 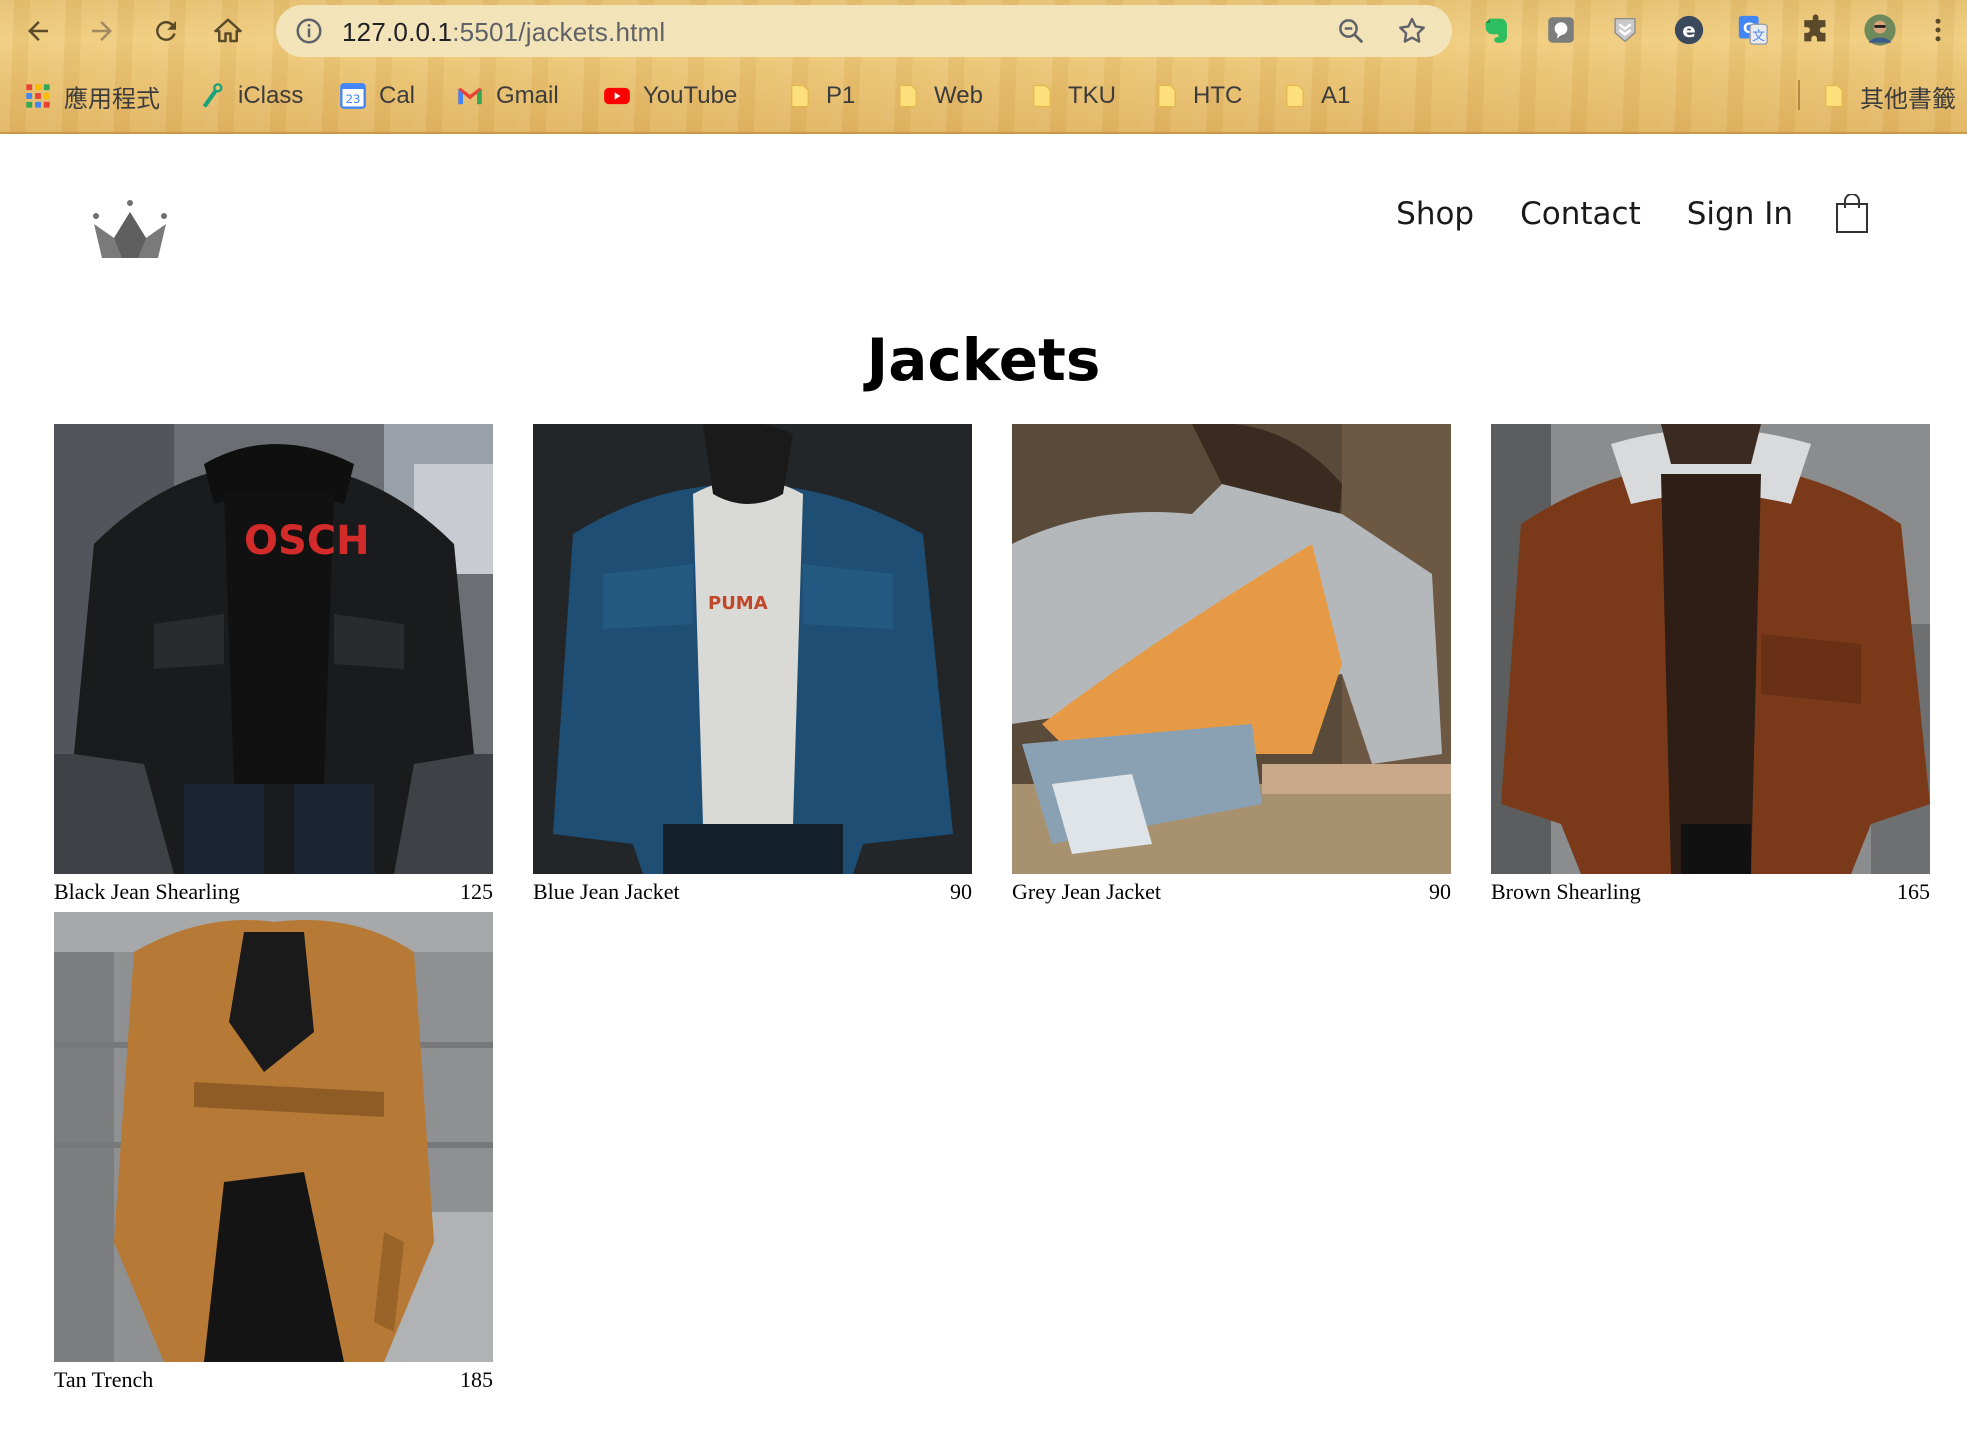 I want to click on url-host: 127.0.0.1, so click(x=397, y=32).